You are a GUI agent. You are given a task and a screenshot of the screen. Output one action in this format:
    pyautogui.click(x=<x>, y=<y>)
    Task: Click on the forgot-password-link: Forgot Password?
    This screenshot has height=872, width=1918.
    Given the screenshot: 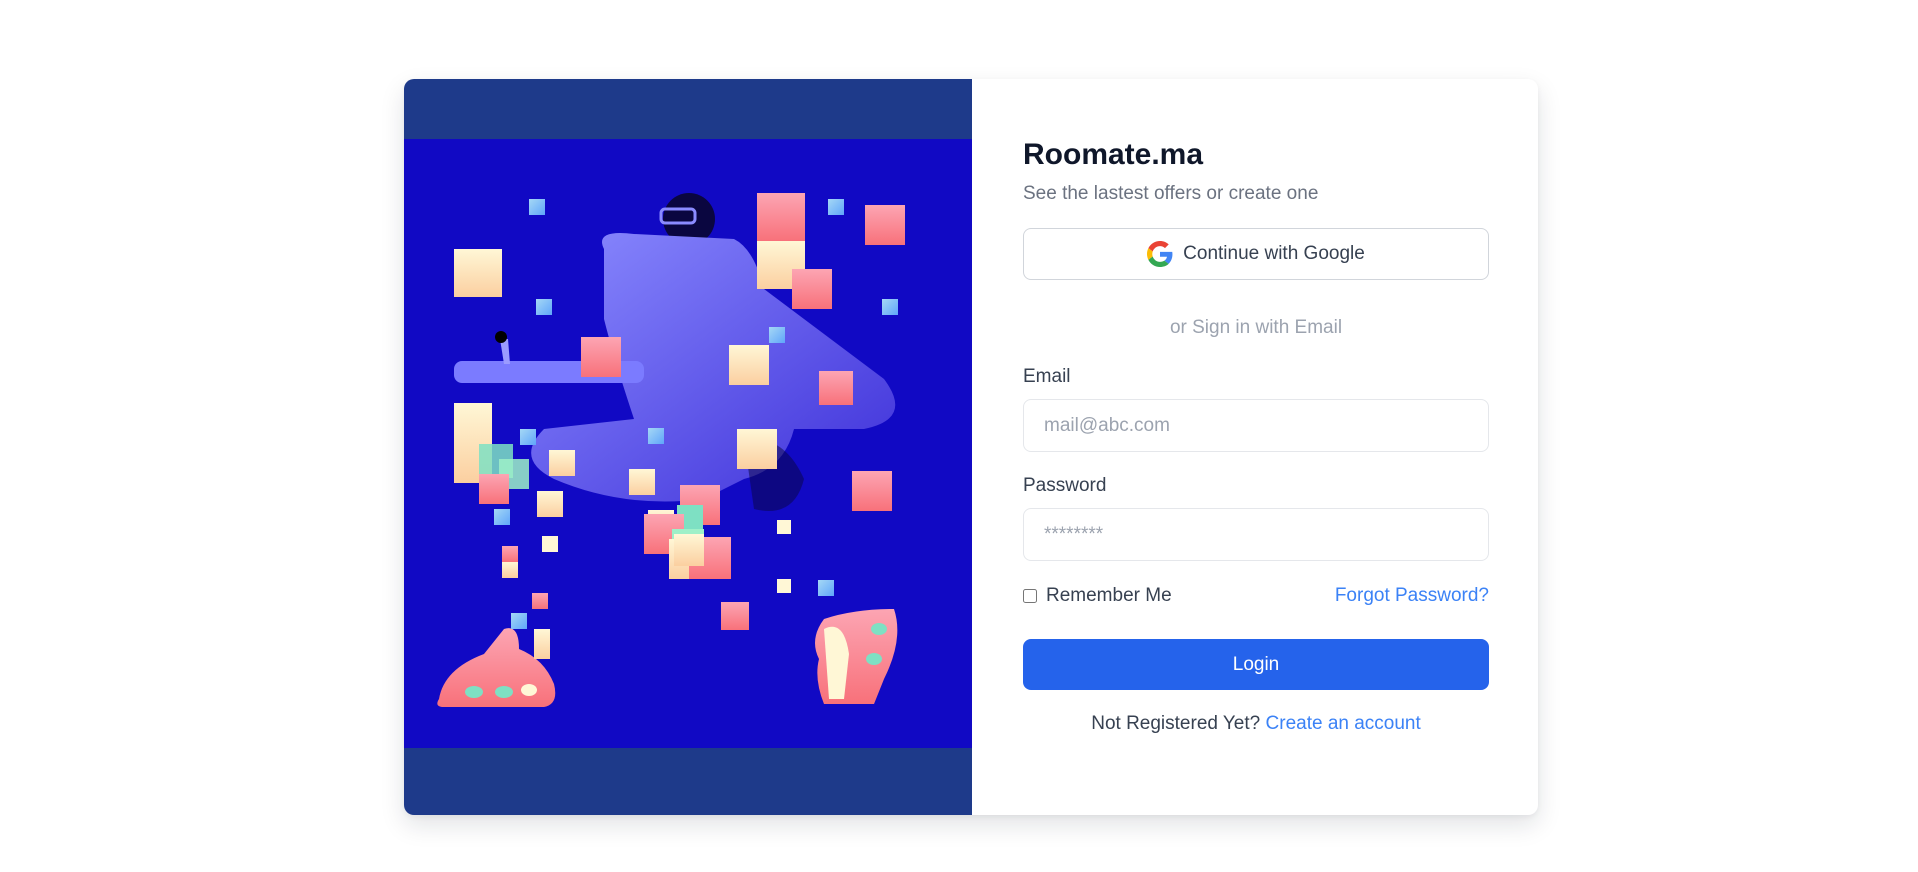 What is the action you would take?
    pyautogui.click(x=1412, y=596)
    